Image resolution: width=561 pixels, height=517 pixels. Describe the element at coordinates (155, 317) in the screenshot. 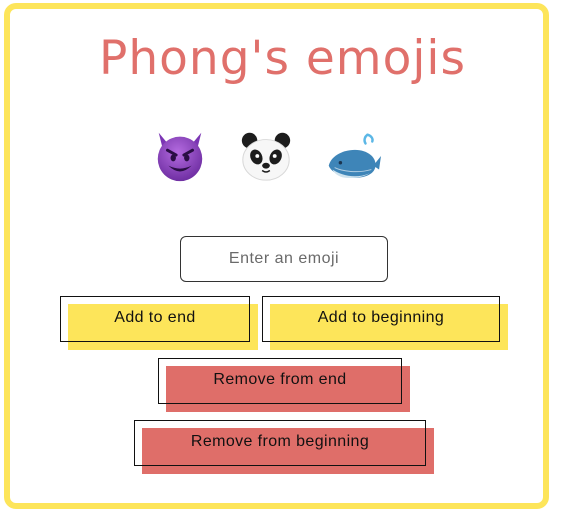

I see `add-to-end-label: Add to end` at that location.